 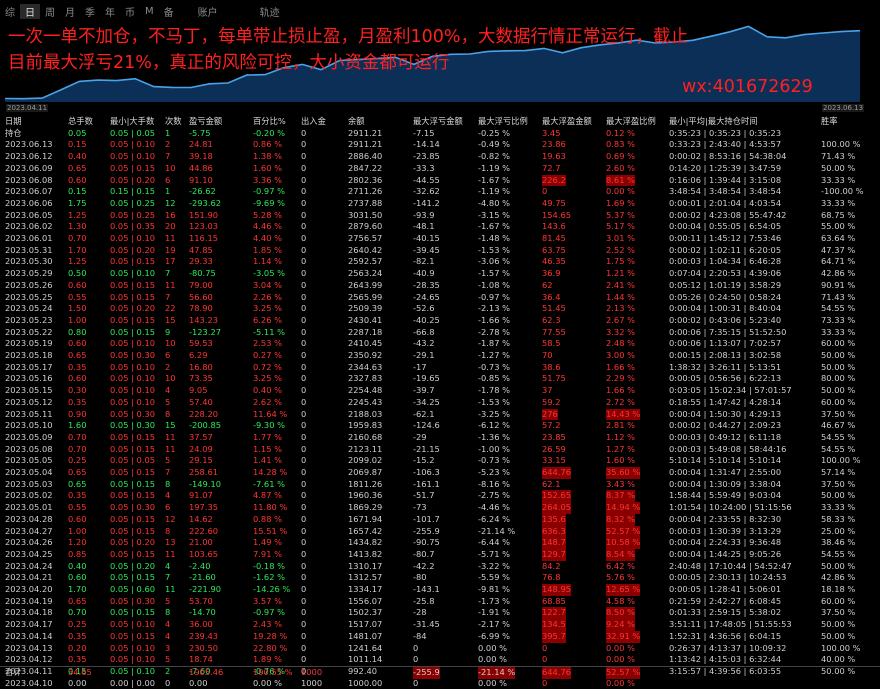 I want to click on cell-11: 4.58 %, so click(x=620, y=600).